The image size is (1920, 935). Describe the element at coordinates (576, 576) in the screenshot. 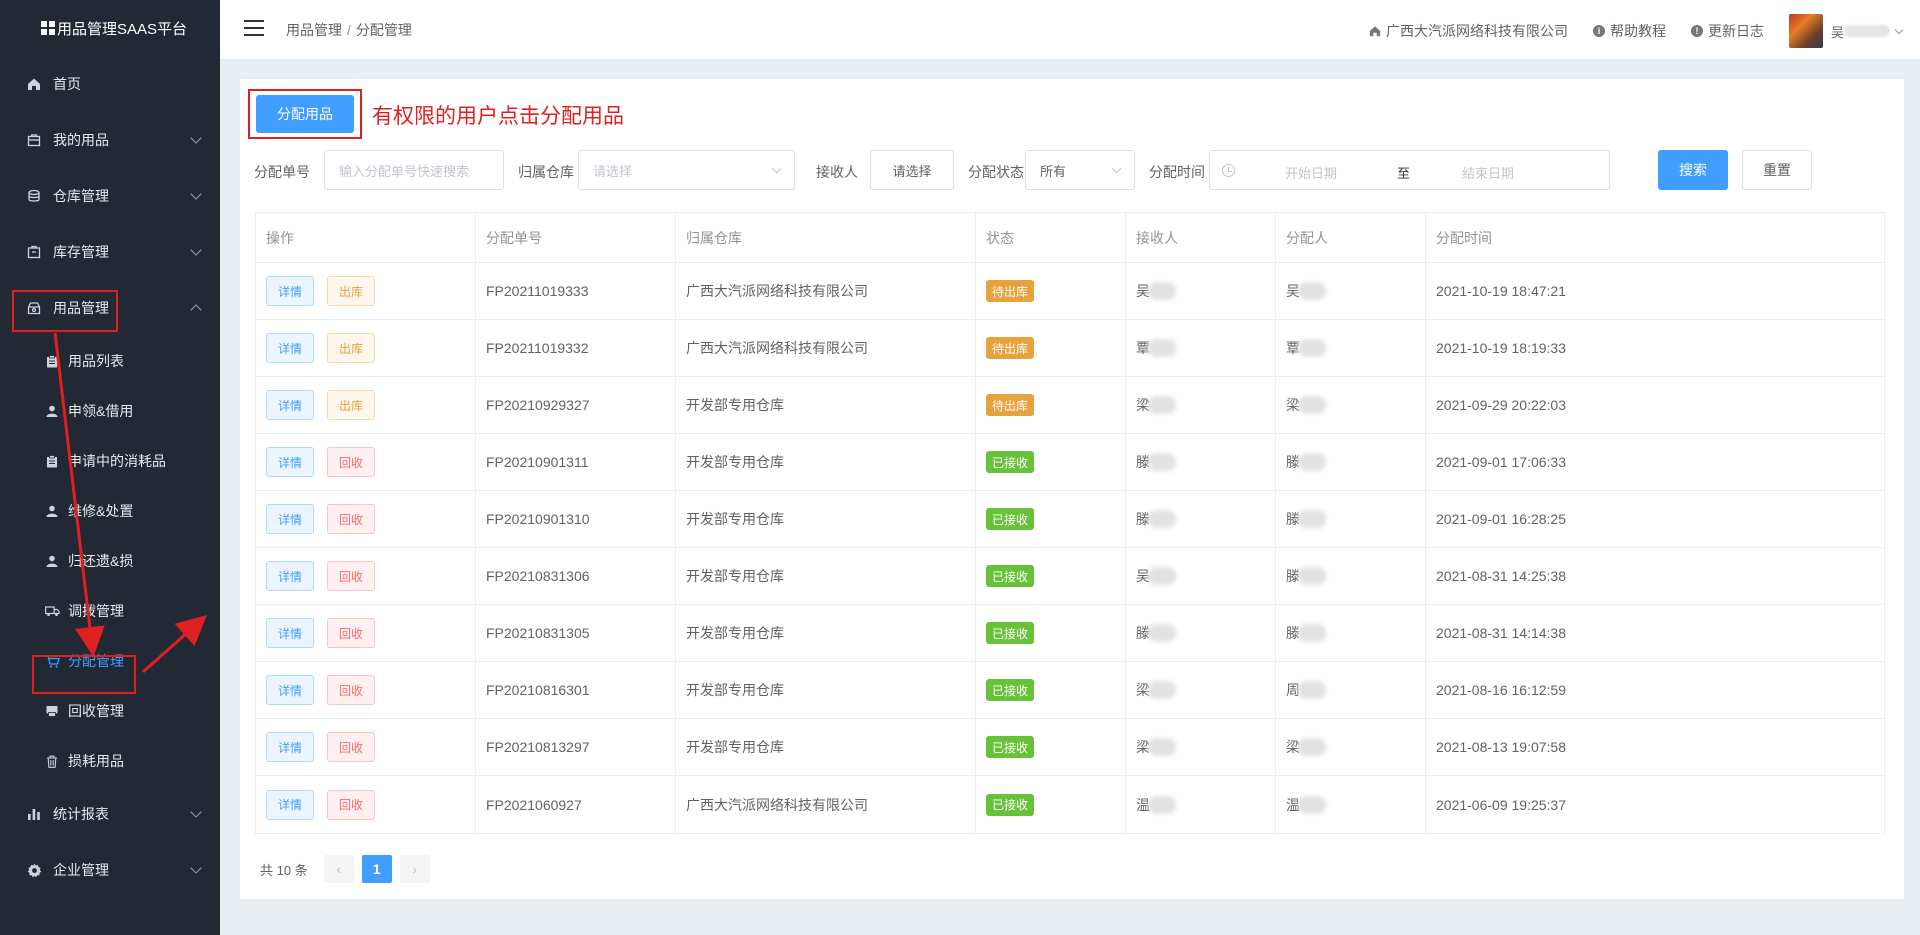

I see `cell-assign-no: FP20210831306` at that location.